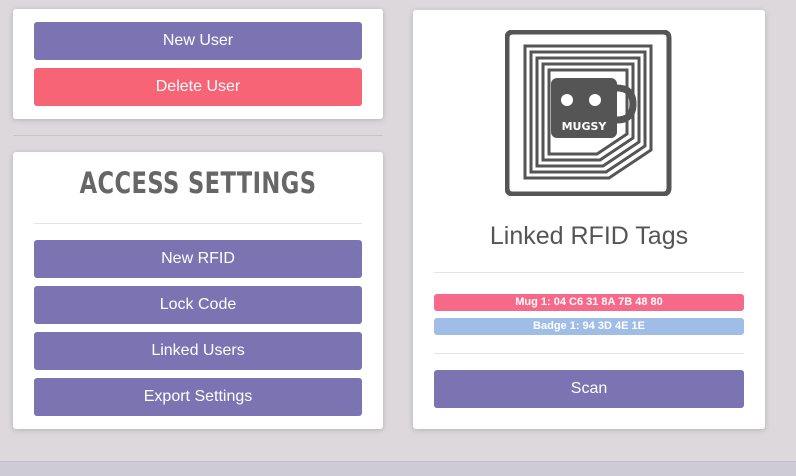  What do you see at coordinates (198, 135) in the screenshot?
I see `section-divider` at bounding box center [198, 135].